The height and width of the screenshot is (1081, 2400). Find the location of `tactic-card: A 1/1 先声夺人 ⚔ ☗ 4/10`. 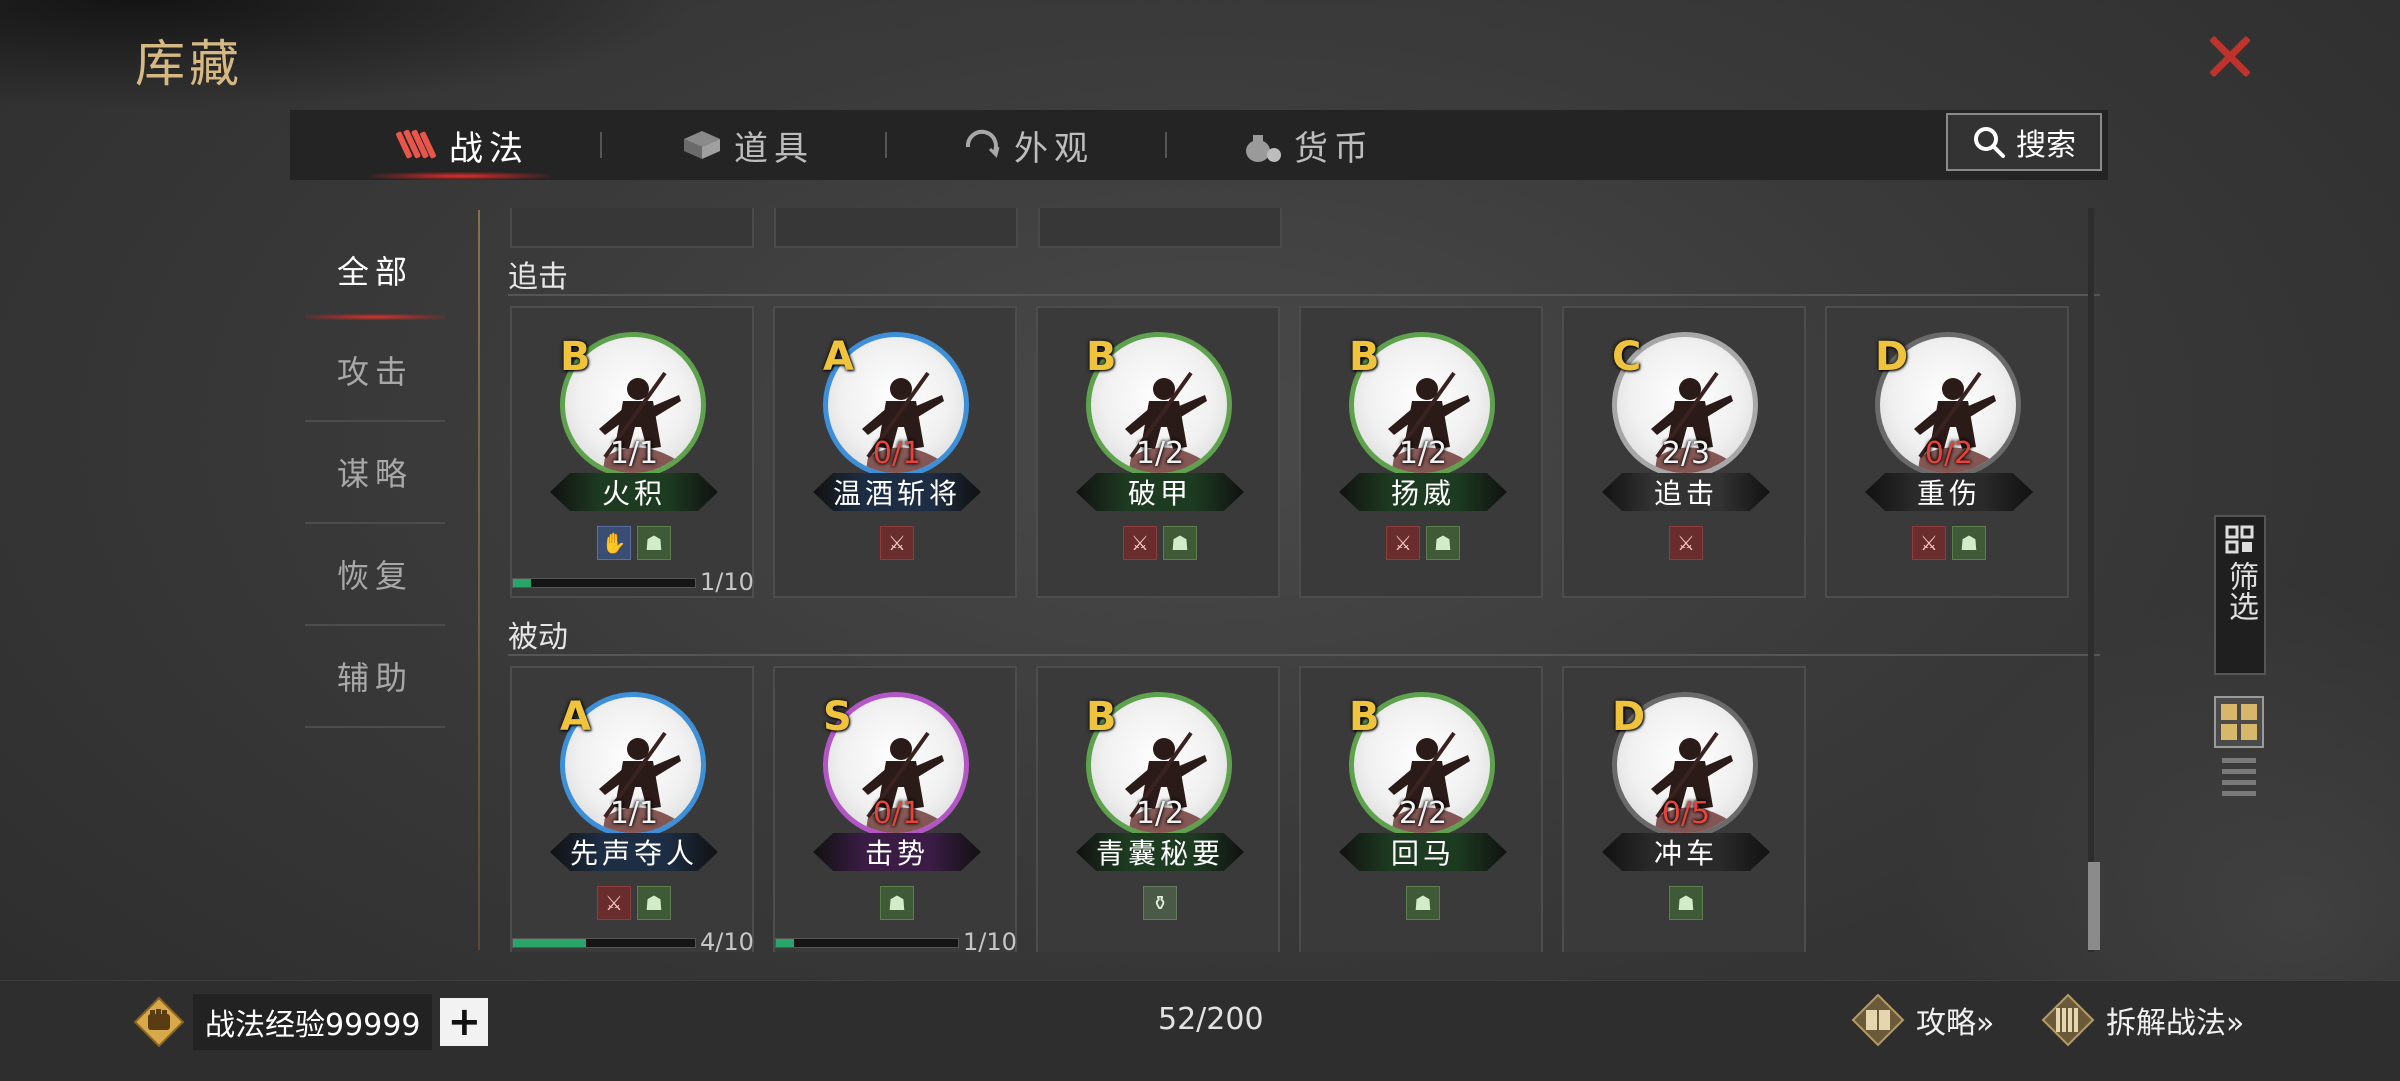

tactic-card: A 1/1 先声夺人 ⚔ ☗ 4/10 is located at coordinates (632, 809).